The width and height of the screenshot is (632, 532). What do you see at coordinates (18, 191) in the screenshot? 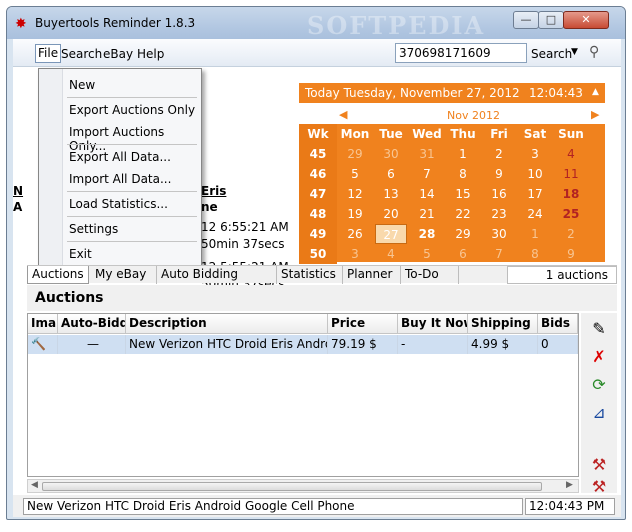
I see `summary-title-start: N` at bounding box center [18, 191].